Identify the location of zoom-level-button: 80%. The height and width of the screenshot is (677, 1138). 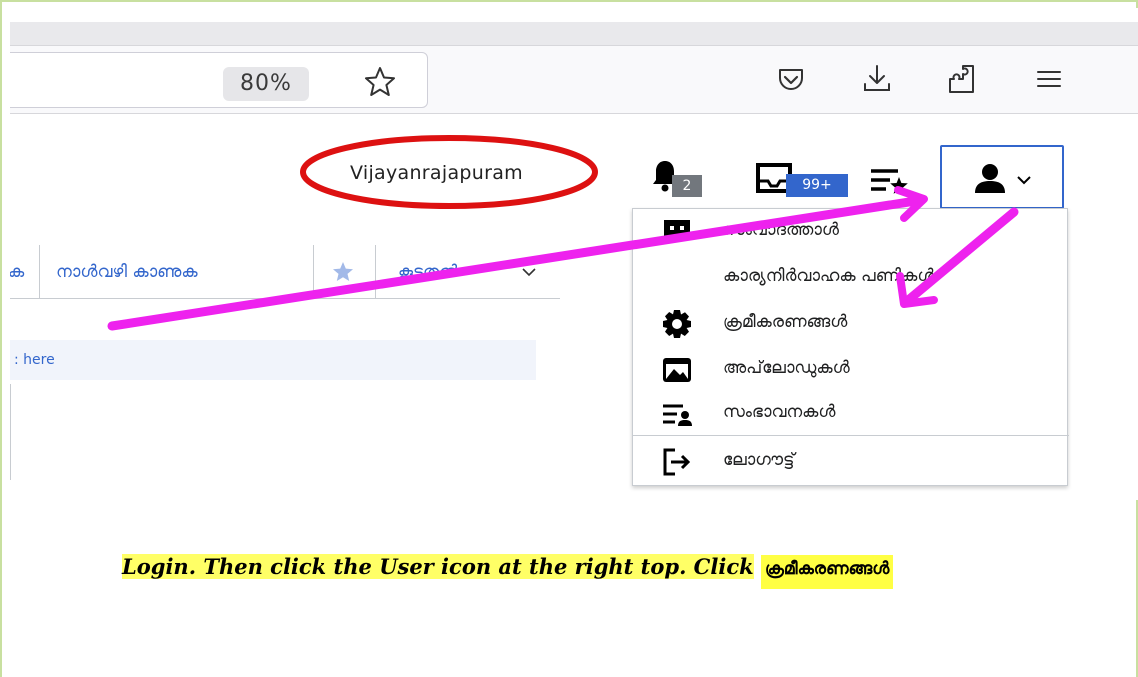
(266, 84).